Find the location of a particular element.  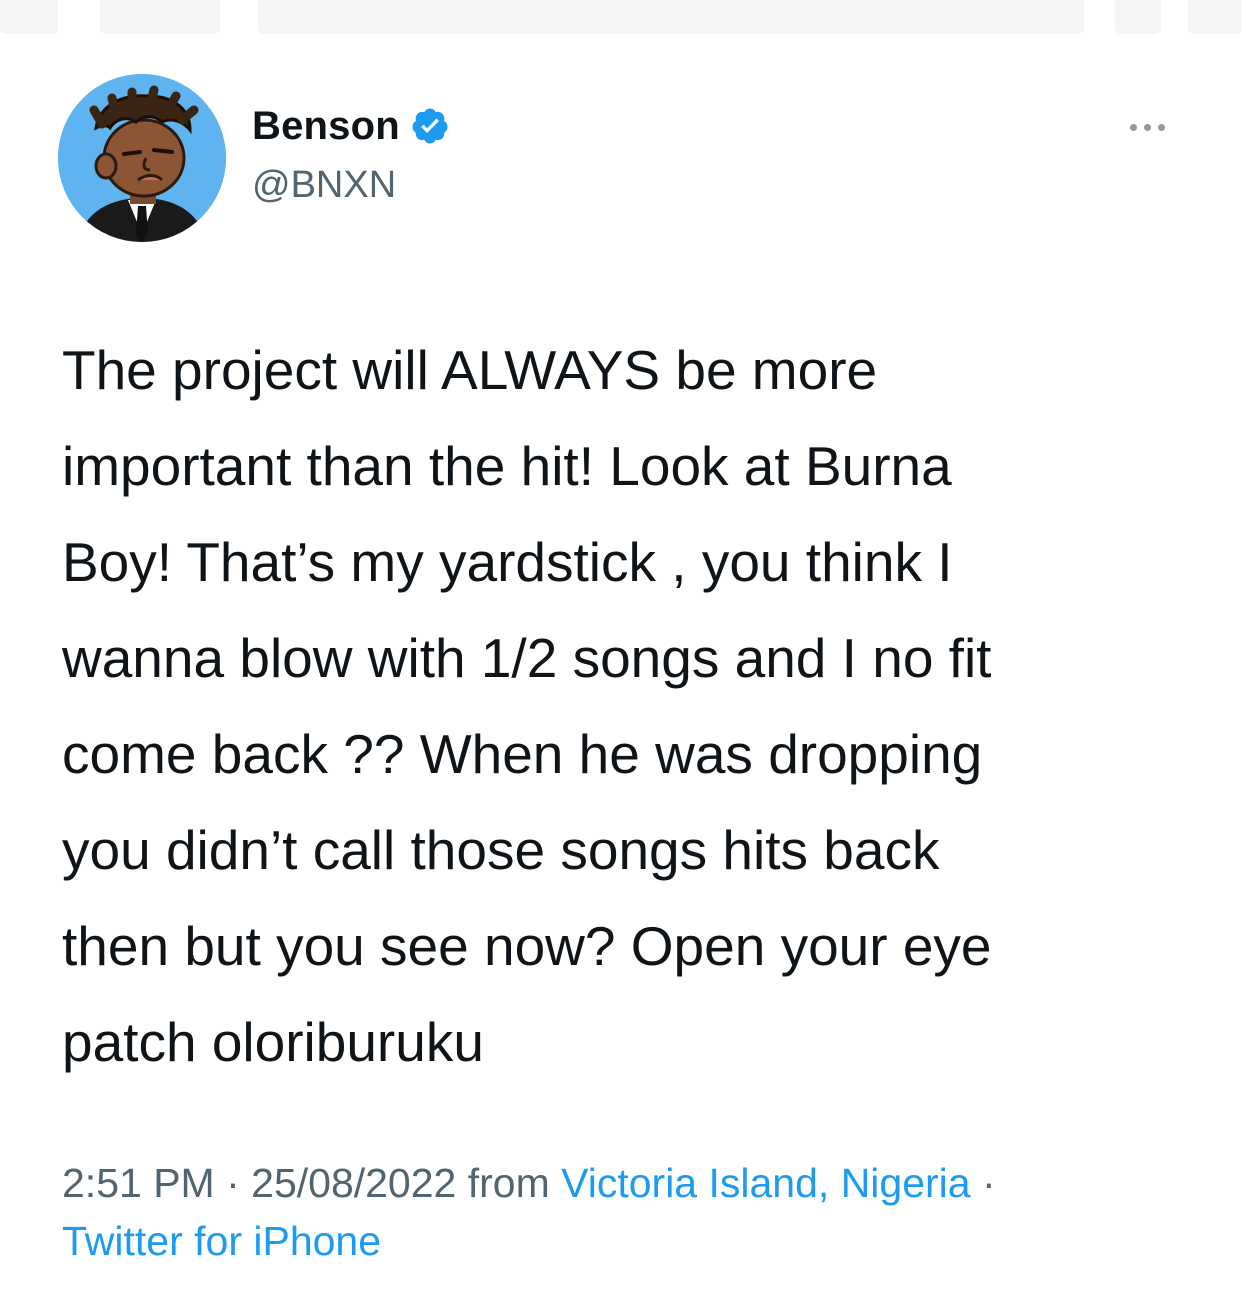

user-handle: @BNXN is located at coordinates (324, 185).